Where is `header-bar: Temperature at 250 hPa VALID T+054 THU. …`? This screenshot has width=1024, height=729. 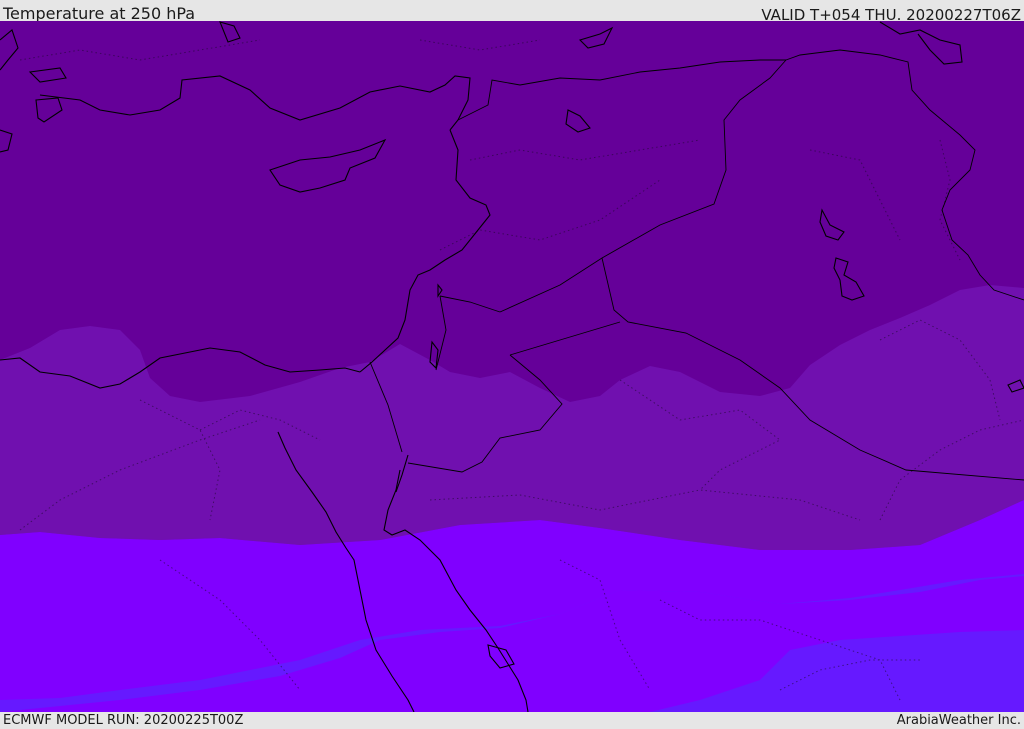
header-bar: Temperature at 250 hPa VALID T+054 THU. … is located at coordinates (512, 12).